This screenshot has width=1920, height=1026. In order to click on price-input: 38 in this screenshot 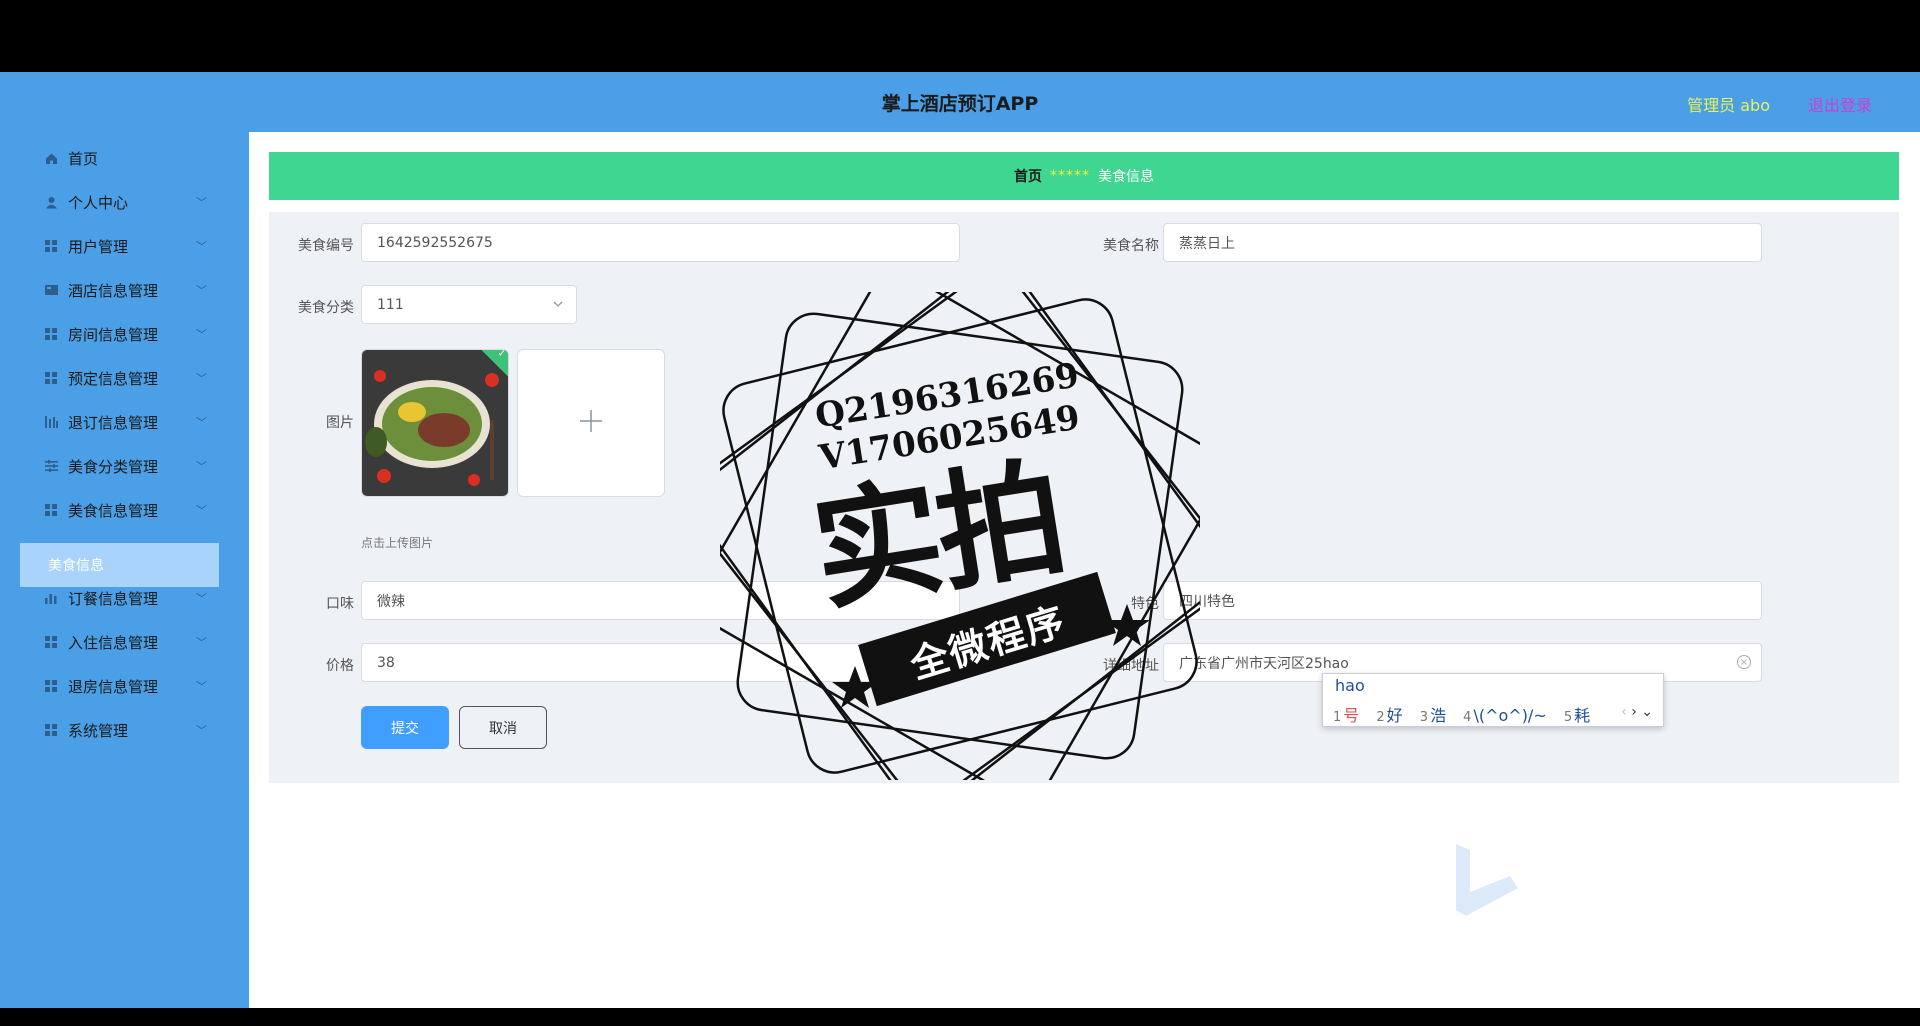, I will do `click(660, 662)`.